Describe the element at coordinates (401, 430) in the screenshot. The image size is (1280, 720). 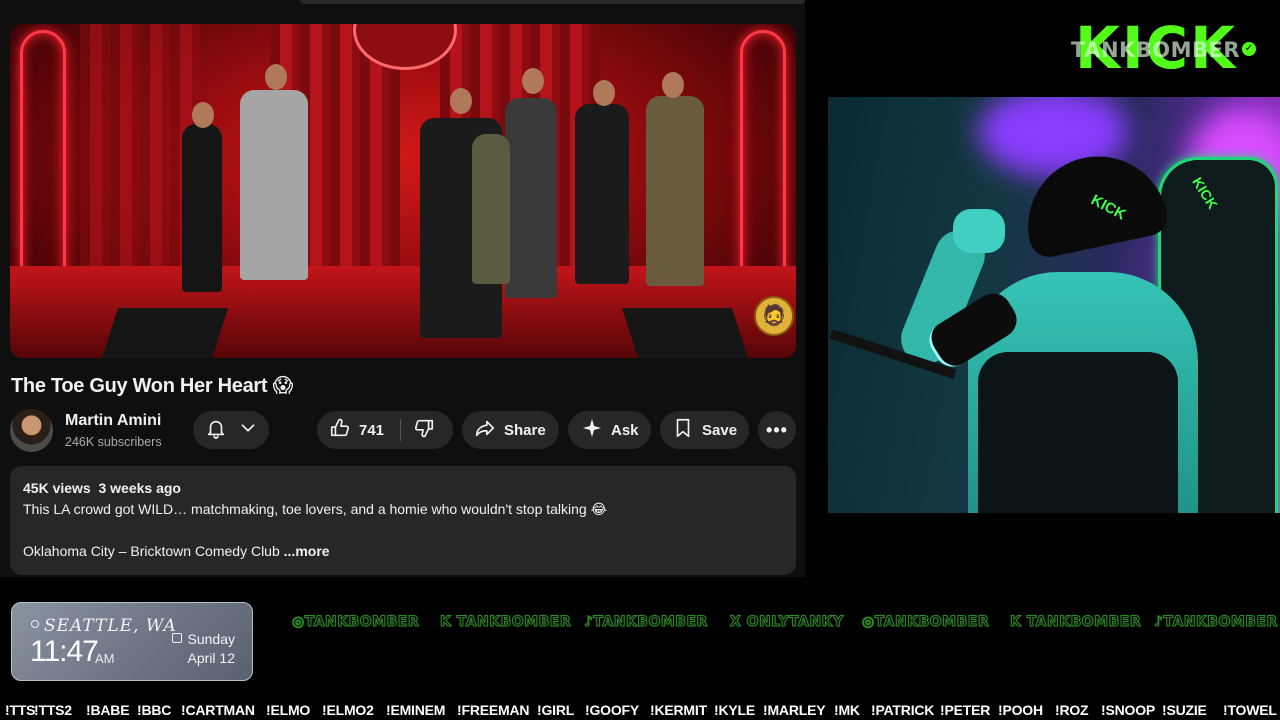
I see `divider` at that location.